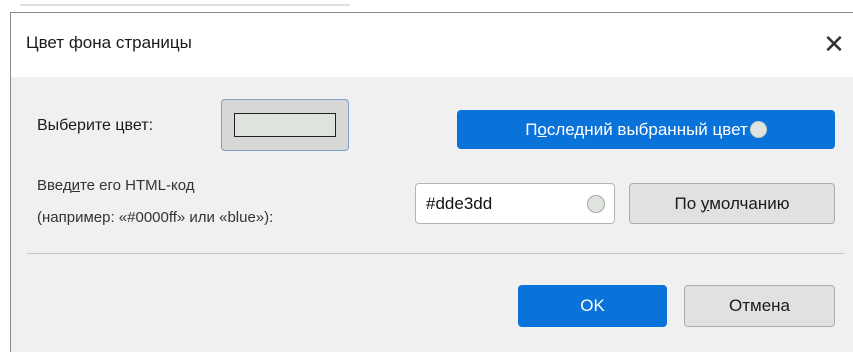  What do you see at coordinates (116, 185) in the screenshot?
I see `html-code-label: Введите его HTML-код` at bounding box center [116, 185].